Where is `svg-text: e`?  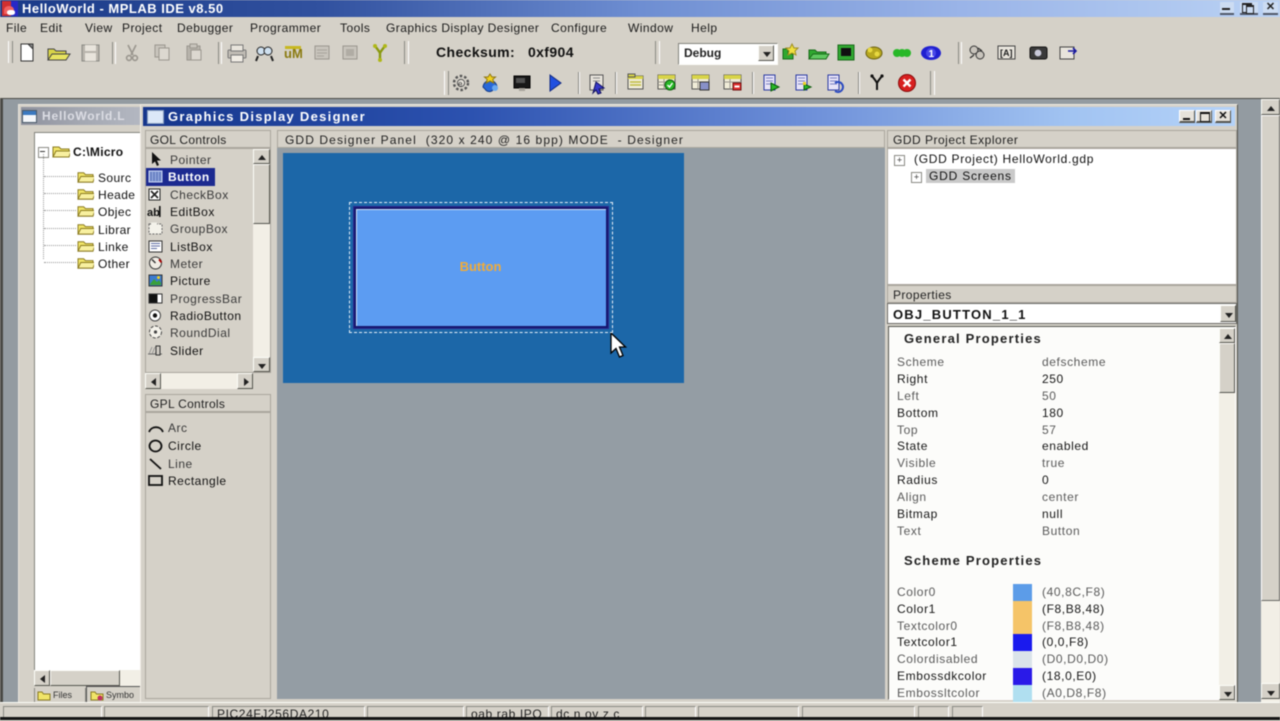
svg-text: e is located at coordinates (460, 84).